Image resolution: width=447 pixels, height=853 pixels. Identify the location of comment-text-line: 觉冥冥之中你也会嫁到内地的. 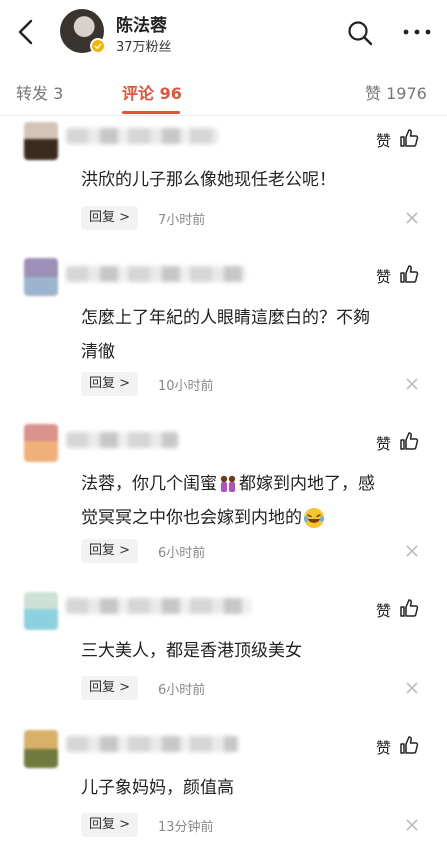
(251, 518).